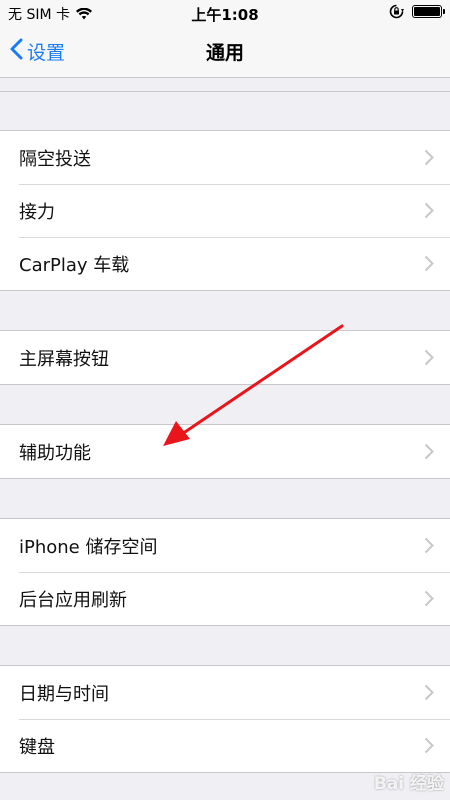 This screenshot has width=450, height=800. What do you see at coordinates (64, 694) in the screenshot?
I see `row-label: 日期与时间` at bounding box center [64, 694].